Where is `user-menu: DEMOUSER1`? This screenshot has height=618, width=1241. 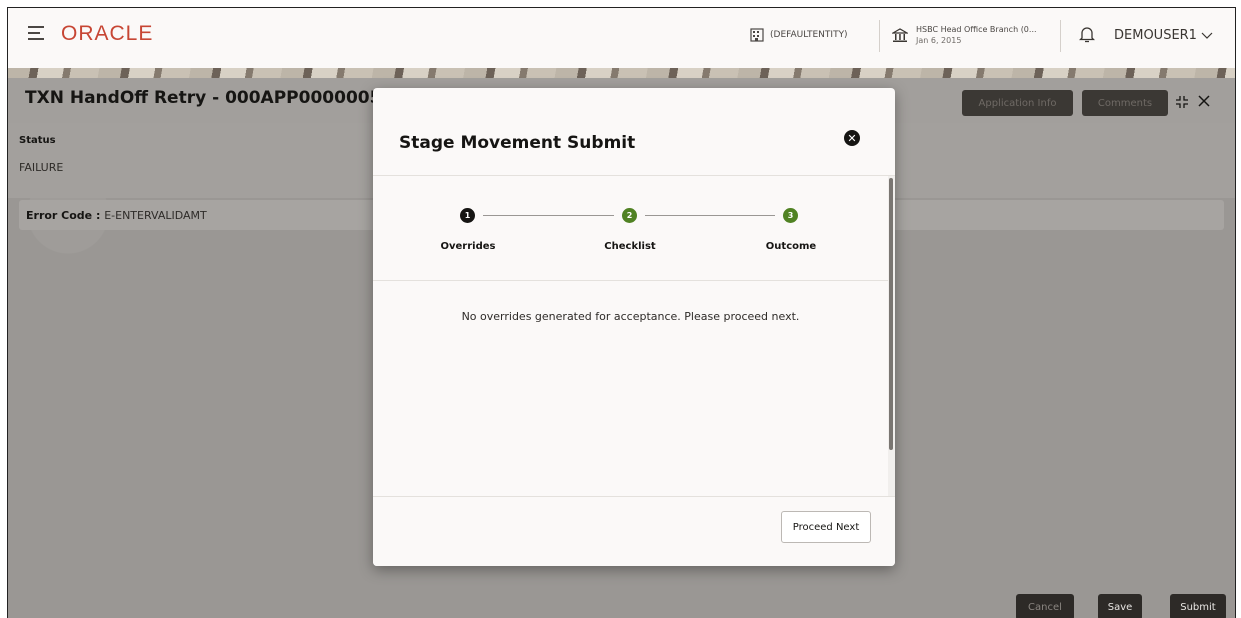
user-menu: DEMOUSER1 is located at coordinates (1163, 35).